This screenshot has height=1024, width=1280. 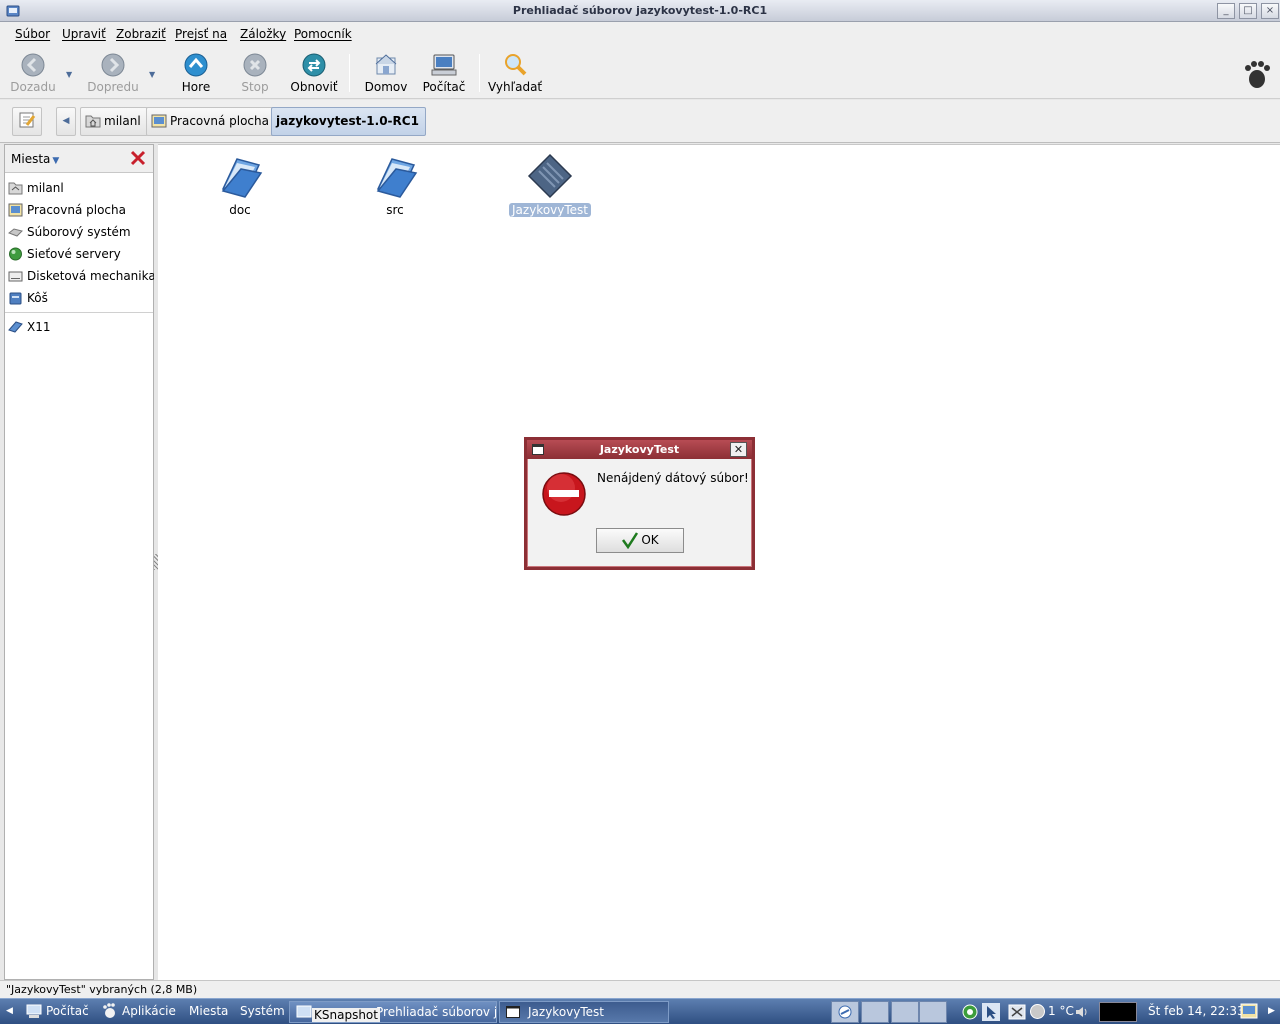 What do you see at coordinates (114, 121) in the screenshot?
I see `crumb-milanl: milanl` at bounding box center [114, 121].